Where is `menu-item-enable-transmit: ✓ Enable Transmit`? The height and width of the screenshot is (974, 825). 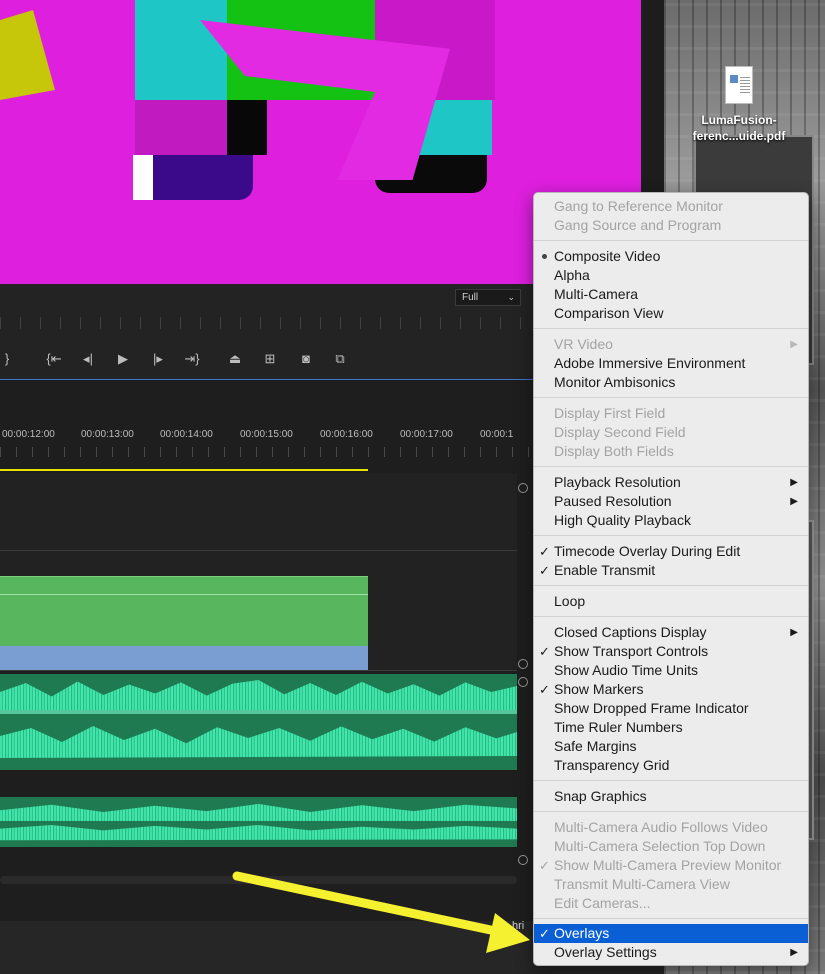
menu-item-enable-transmit: ✓ Enable Transmit is located at coordinates (671, 570).